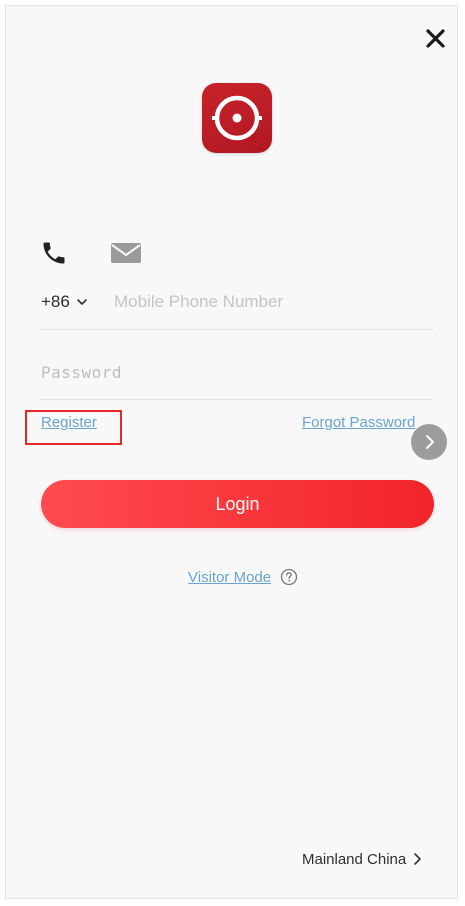  I want to click on region-selector: Mainland China, so click(362, 859).